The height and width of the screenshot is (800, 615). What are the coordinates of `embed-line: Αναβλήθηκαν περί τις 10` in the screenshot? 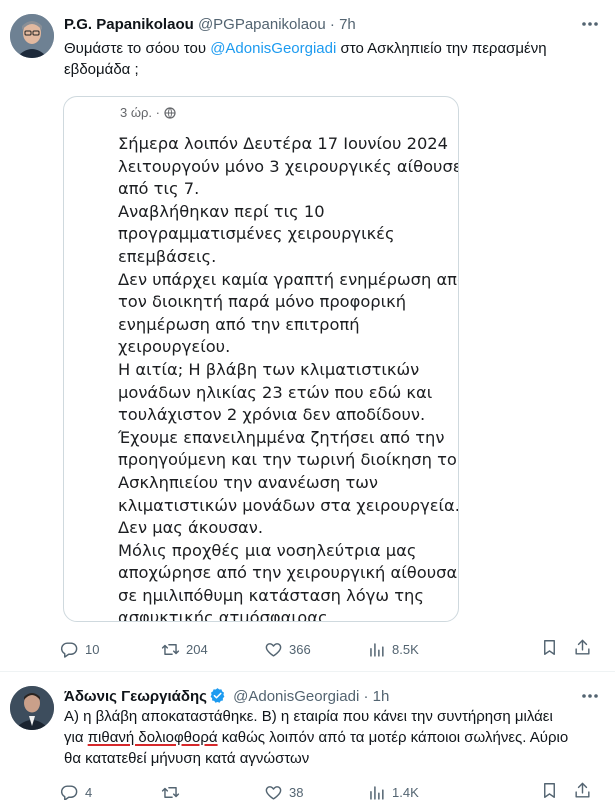 It's located at (221, 211).